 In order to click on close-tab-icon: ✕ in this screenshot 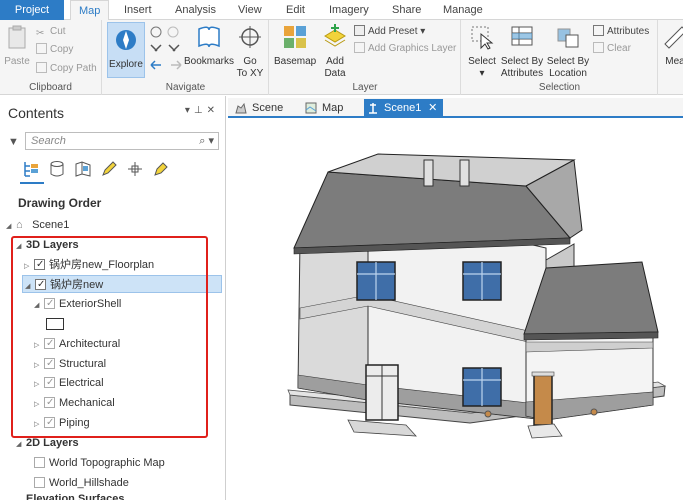, I will do `click(432, 108)`.